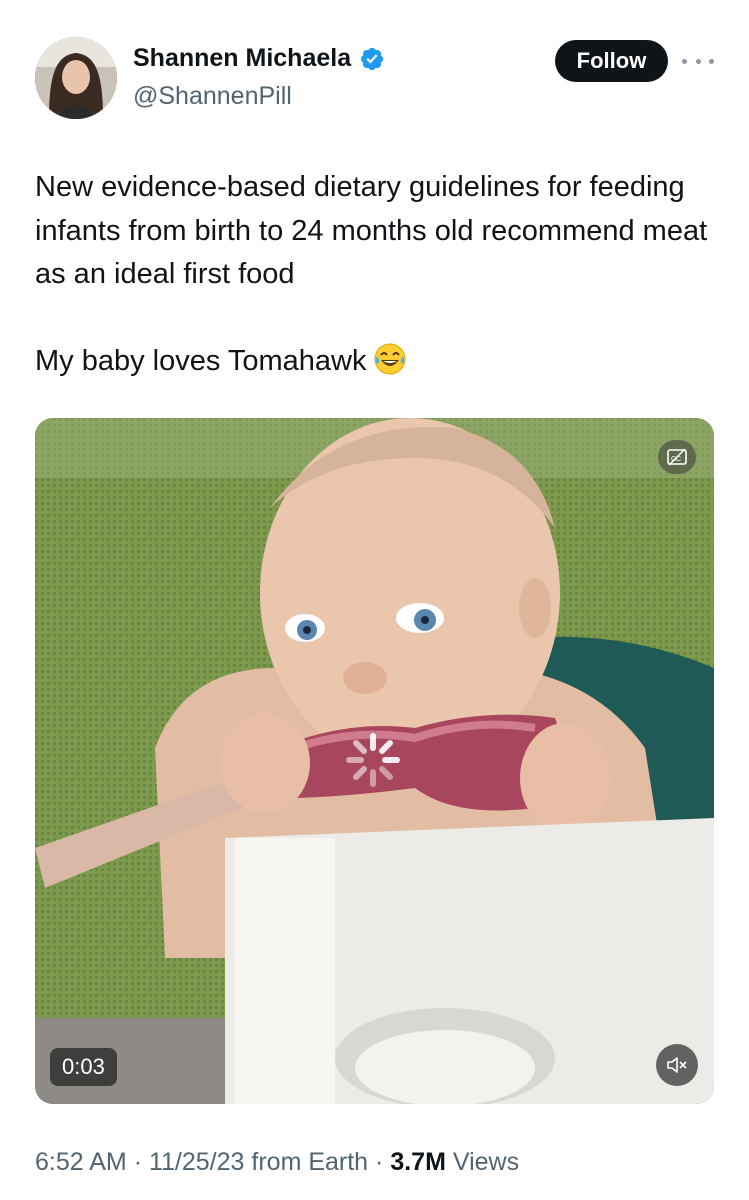 This screenshot has height=1200, width=749. I want to click on loading-spinner-icon, so click(373, 760).